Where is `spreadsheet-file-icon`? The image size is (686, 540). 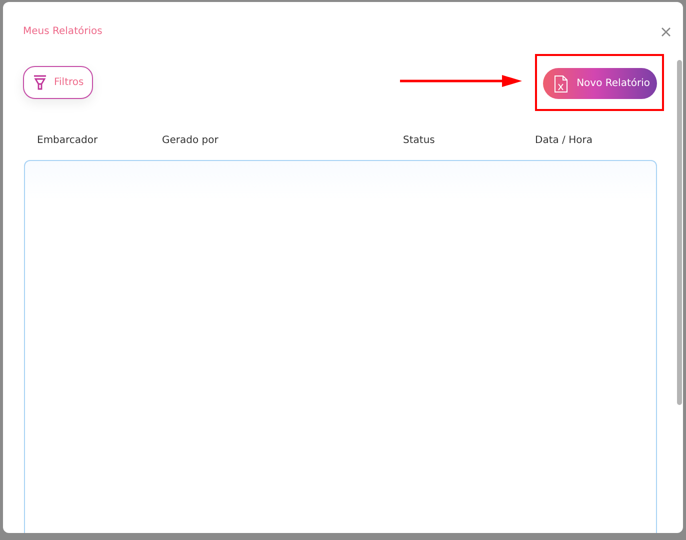
spreadsheet-file-icon is located at coordinates (561, 83).